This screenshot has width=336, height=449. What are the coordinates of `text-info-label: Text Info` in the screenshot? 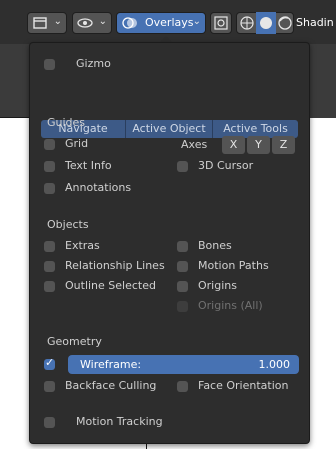 It's located at (88, 165).